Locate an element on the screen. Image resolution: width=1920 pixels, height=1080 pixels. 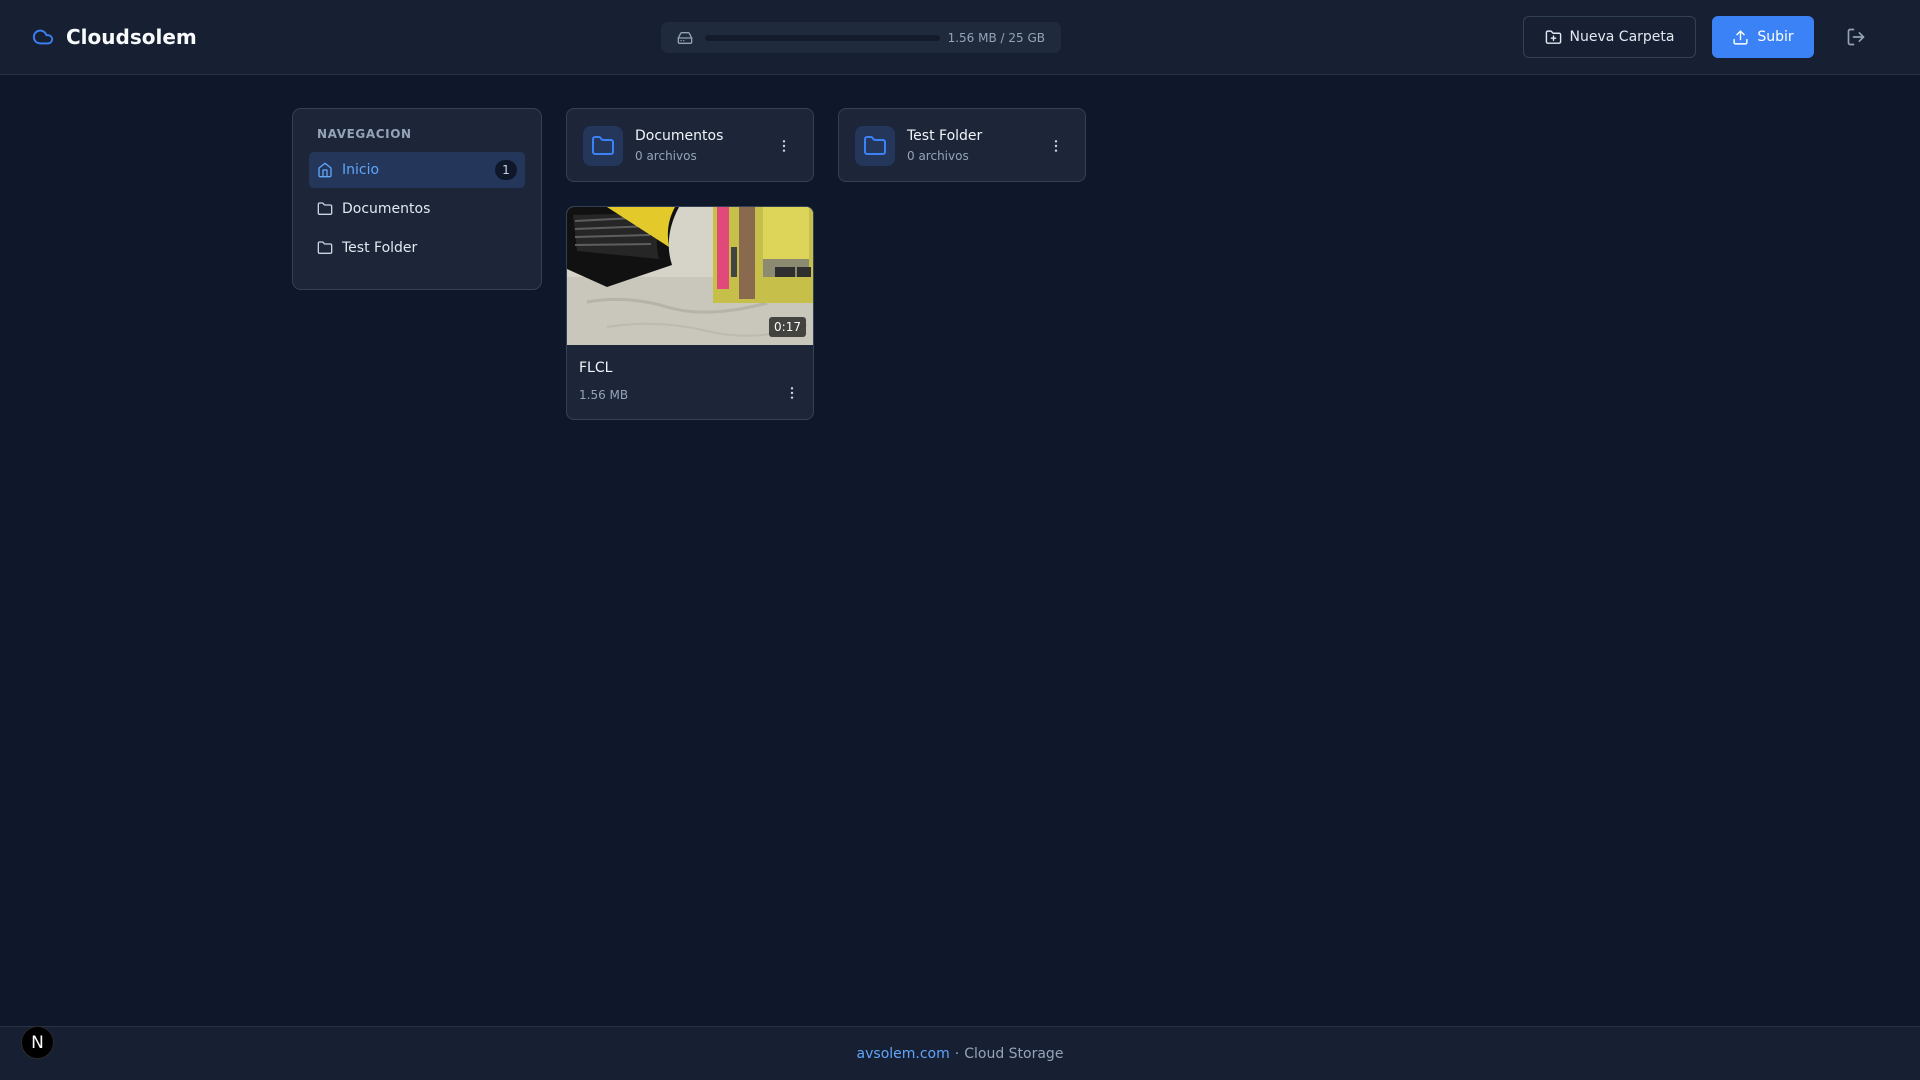
file-card-flcl: 0:17 FLCL 1.56 MB is located at coordinates (690, 313).